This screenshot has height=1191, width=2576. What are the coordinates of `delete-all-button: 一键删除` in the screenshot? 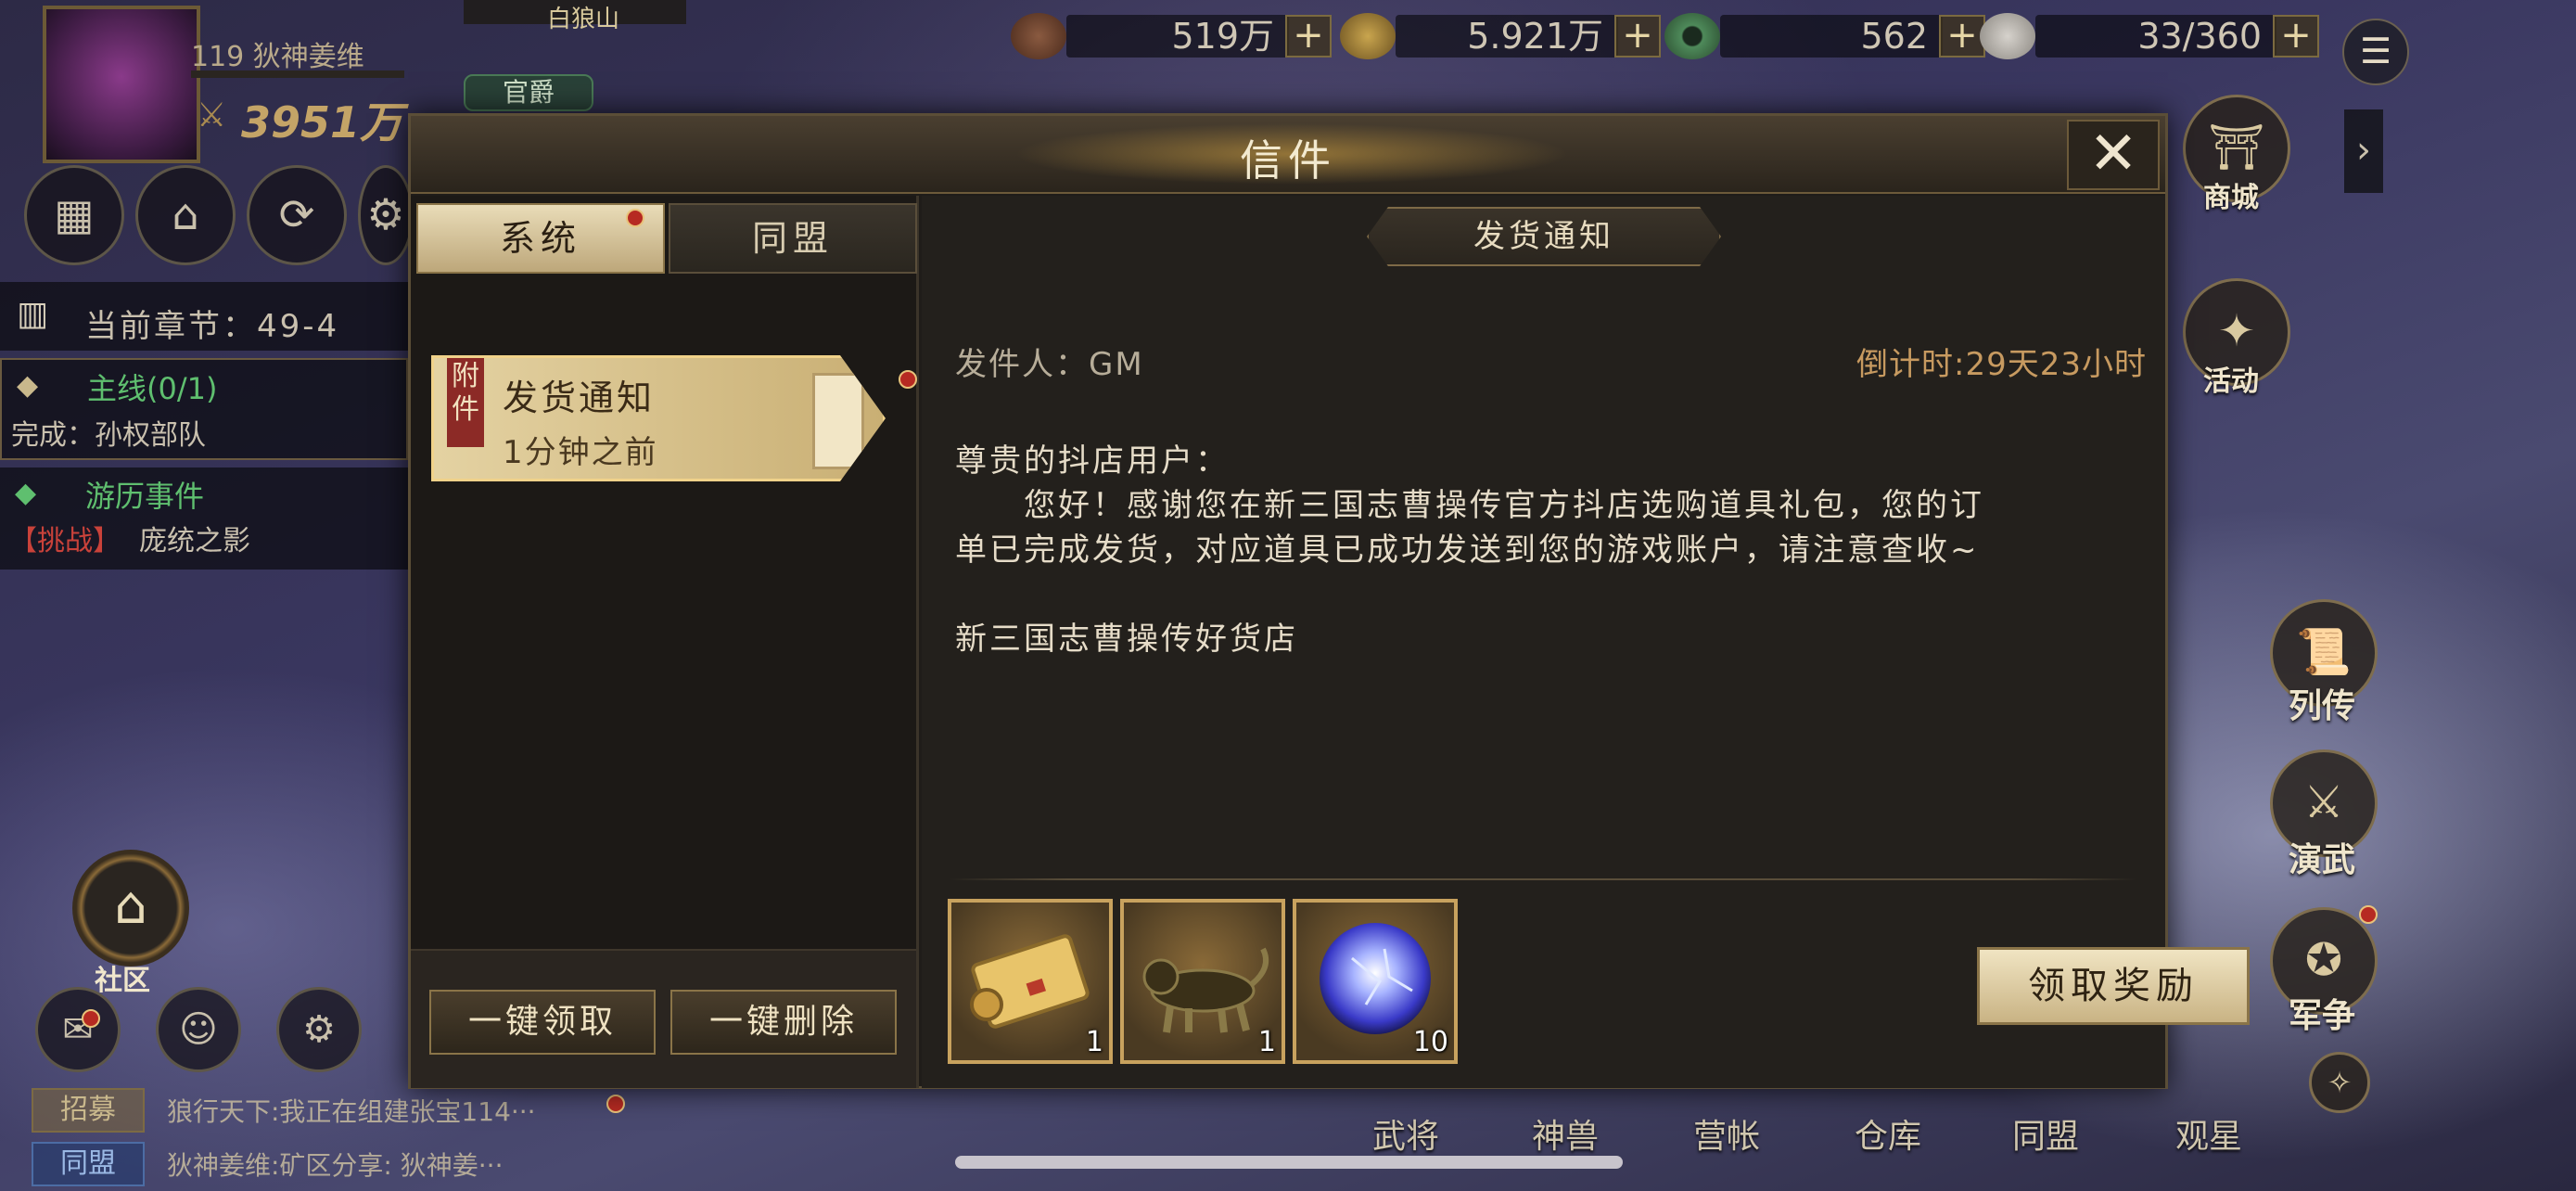 It's located at (783, 1022).